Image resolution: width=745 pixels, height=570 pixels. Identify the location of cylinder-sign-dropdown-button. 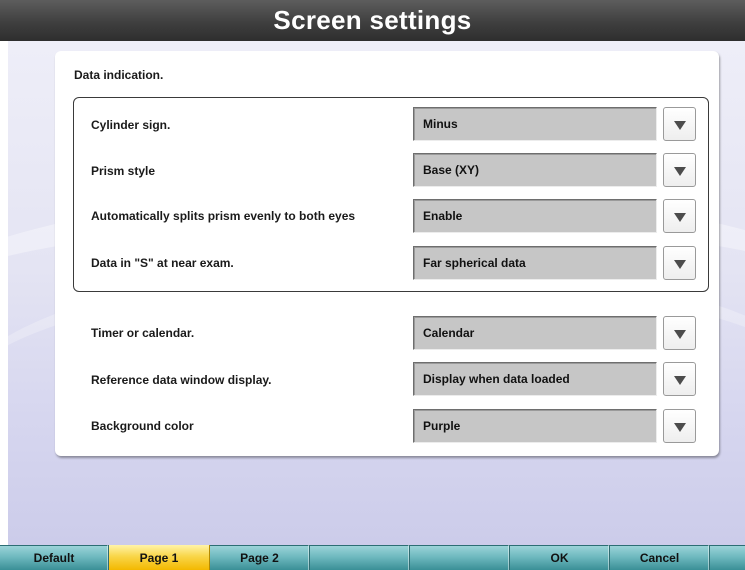
(679, 124).